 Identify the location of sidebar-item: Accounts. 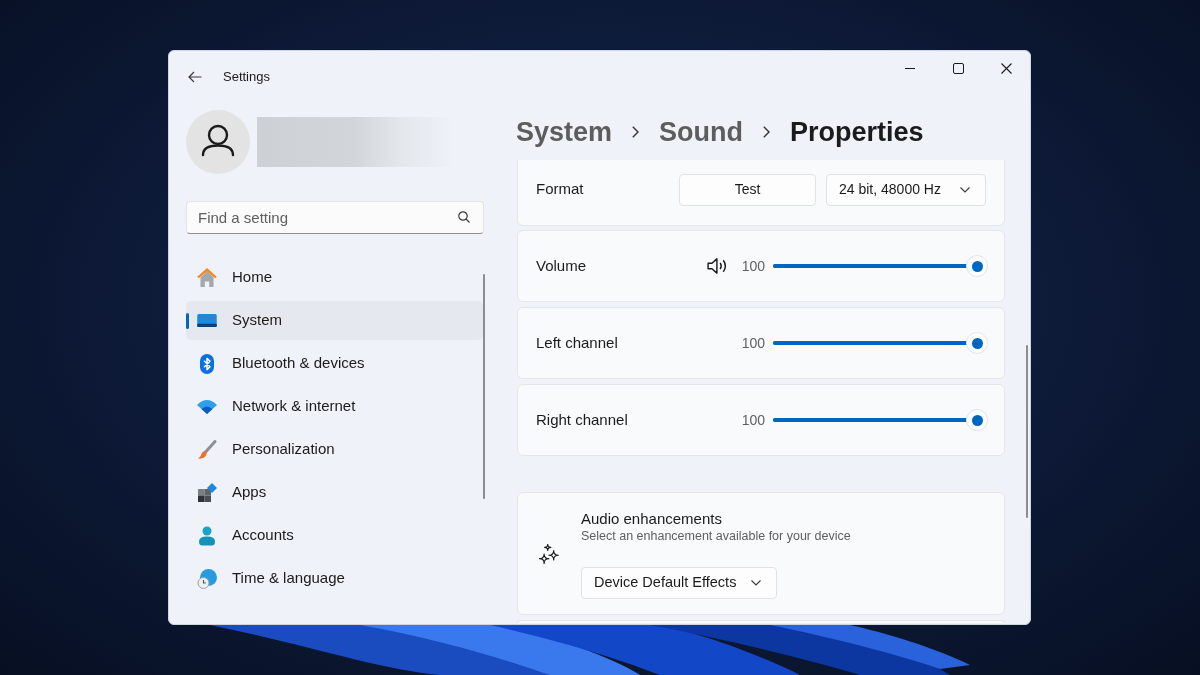
(334, 535).